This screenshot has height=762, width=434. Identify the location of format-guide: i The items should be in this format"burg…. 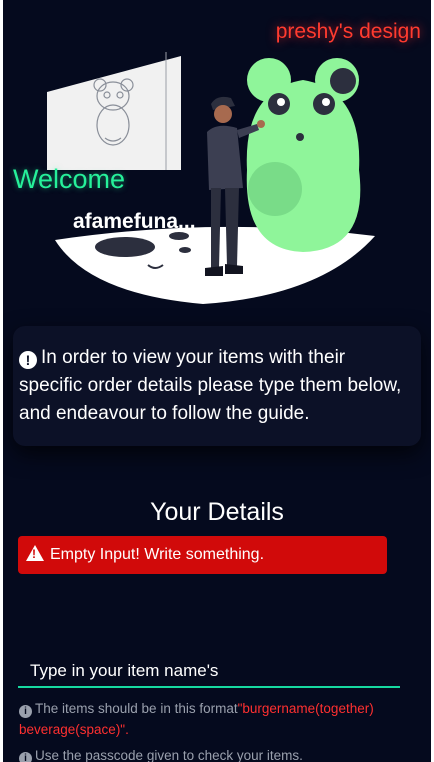
(219, 719).